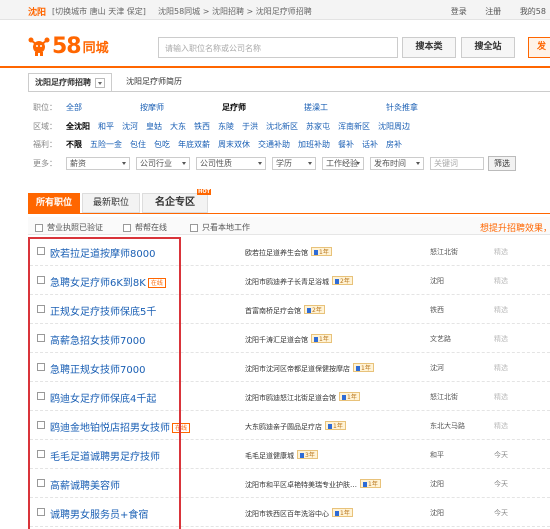 The image size is (550, 529). I want to click on filter-benefit-item: 包住, so click(138, 144).